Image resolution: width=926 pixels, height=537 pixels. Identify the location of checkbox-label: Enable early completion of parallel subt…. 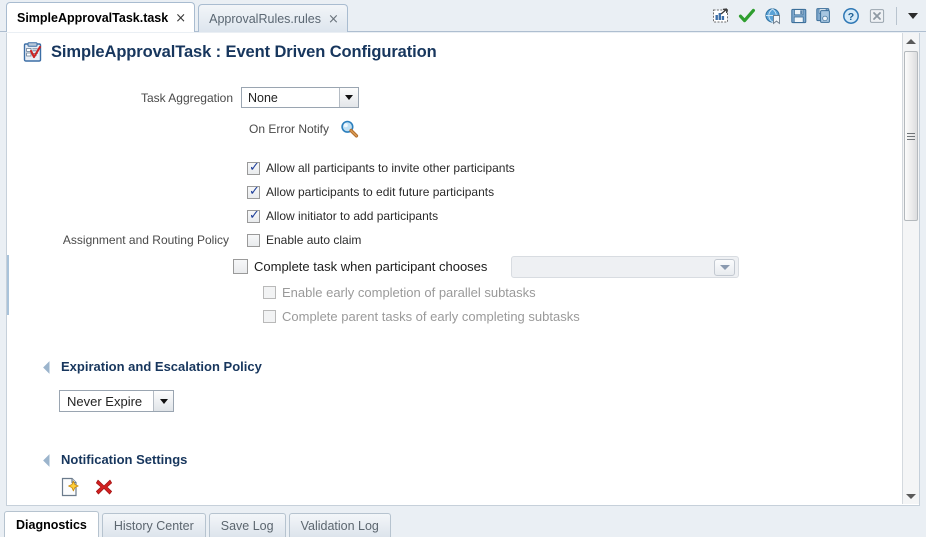
(409, 292).